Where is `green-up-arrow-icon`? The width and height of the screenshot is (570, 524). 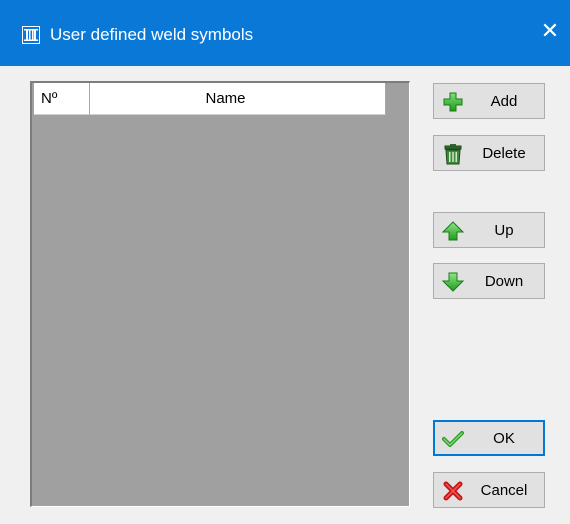 green-up-arrow-icon is located at coordinates (453, 231).